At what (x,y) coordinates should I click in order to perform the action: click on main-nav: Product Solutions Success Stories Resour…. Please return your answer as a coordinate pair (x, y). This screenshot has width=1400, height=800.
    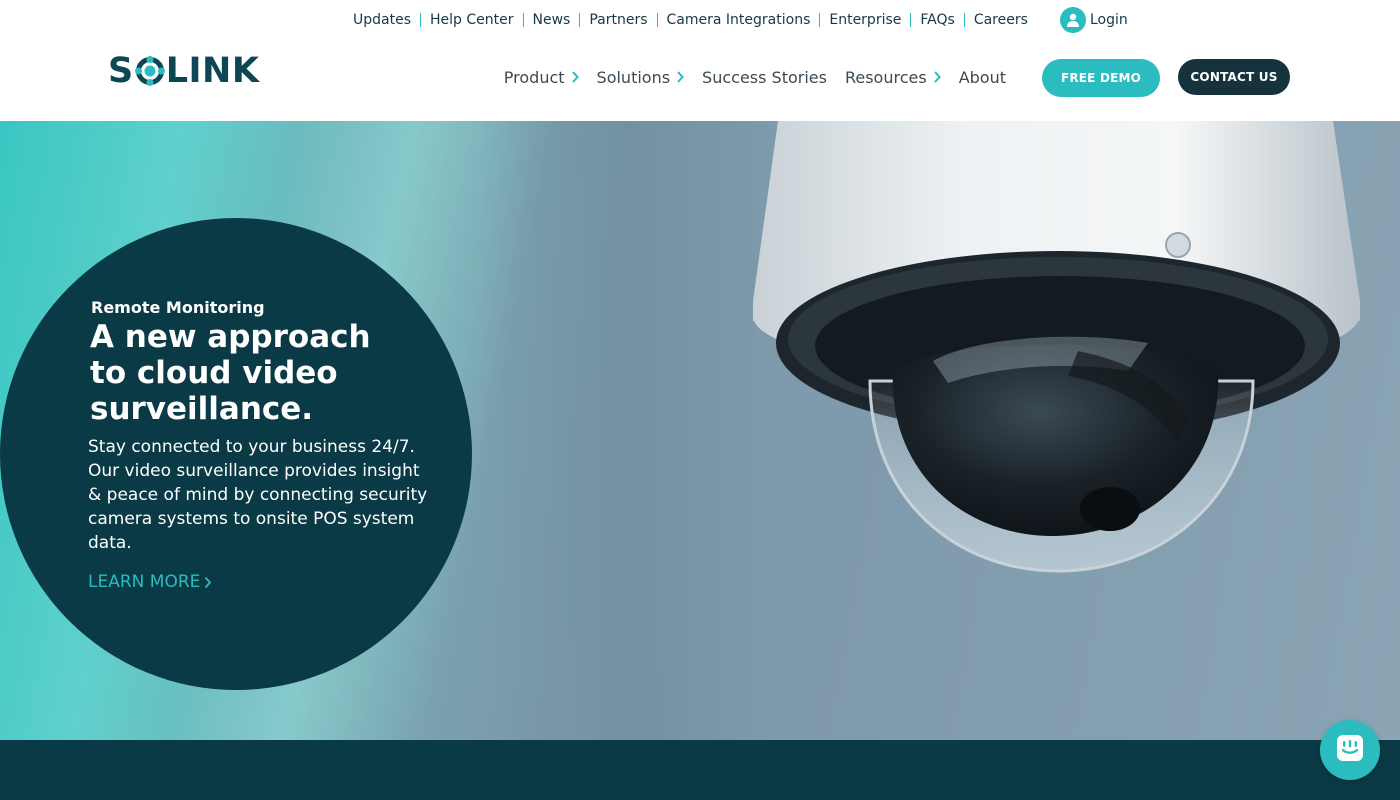
    Looking at the image, I should click on (897, 77).